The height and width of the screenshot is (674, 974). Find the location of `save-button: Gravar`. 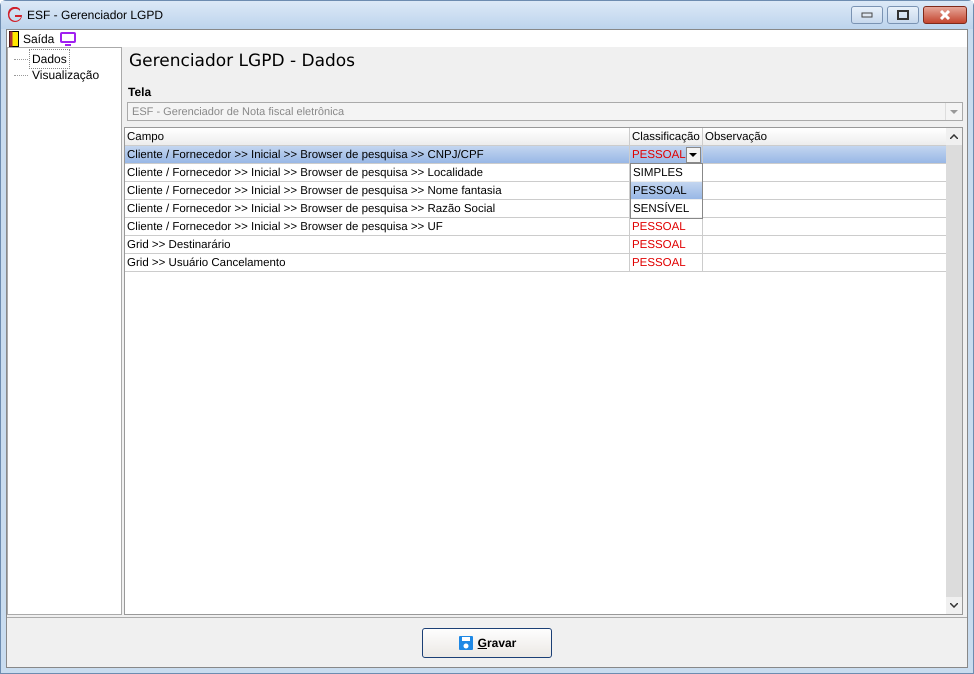

save-button: Gravar is located at coordinates (487, 643).